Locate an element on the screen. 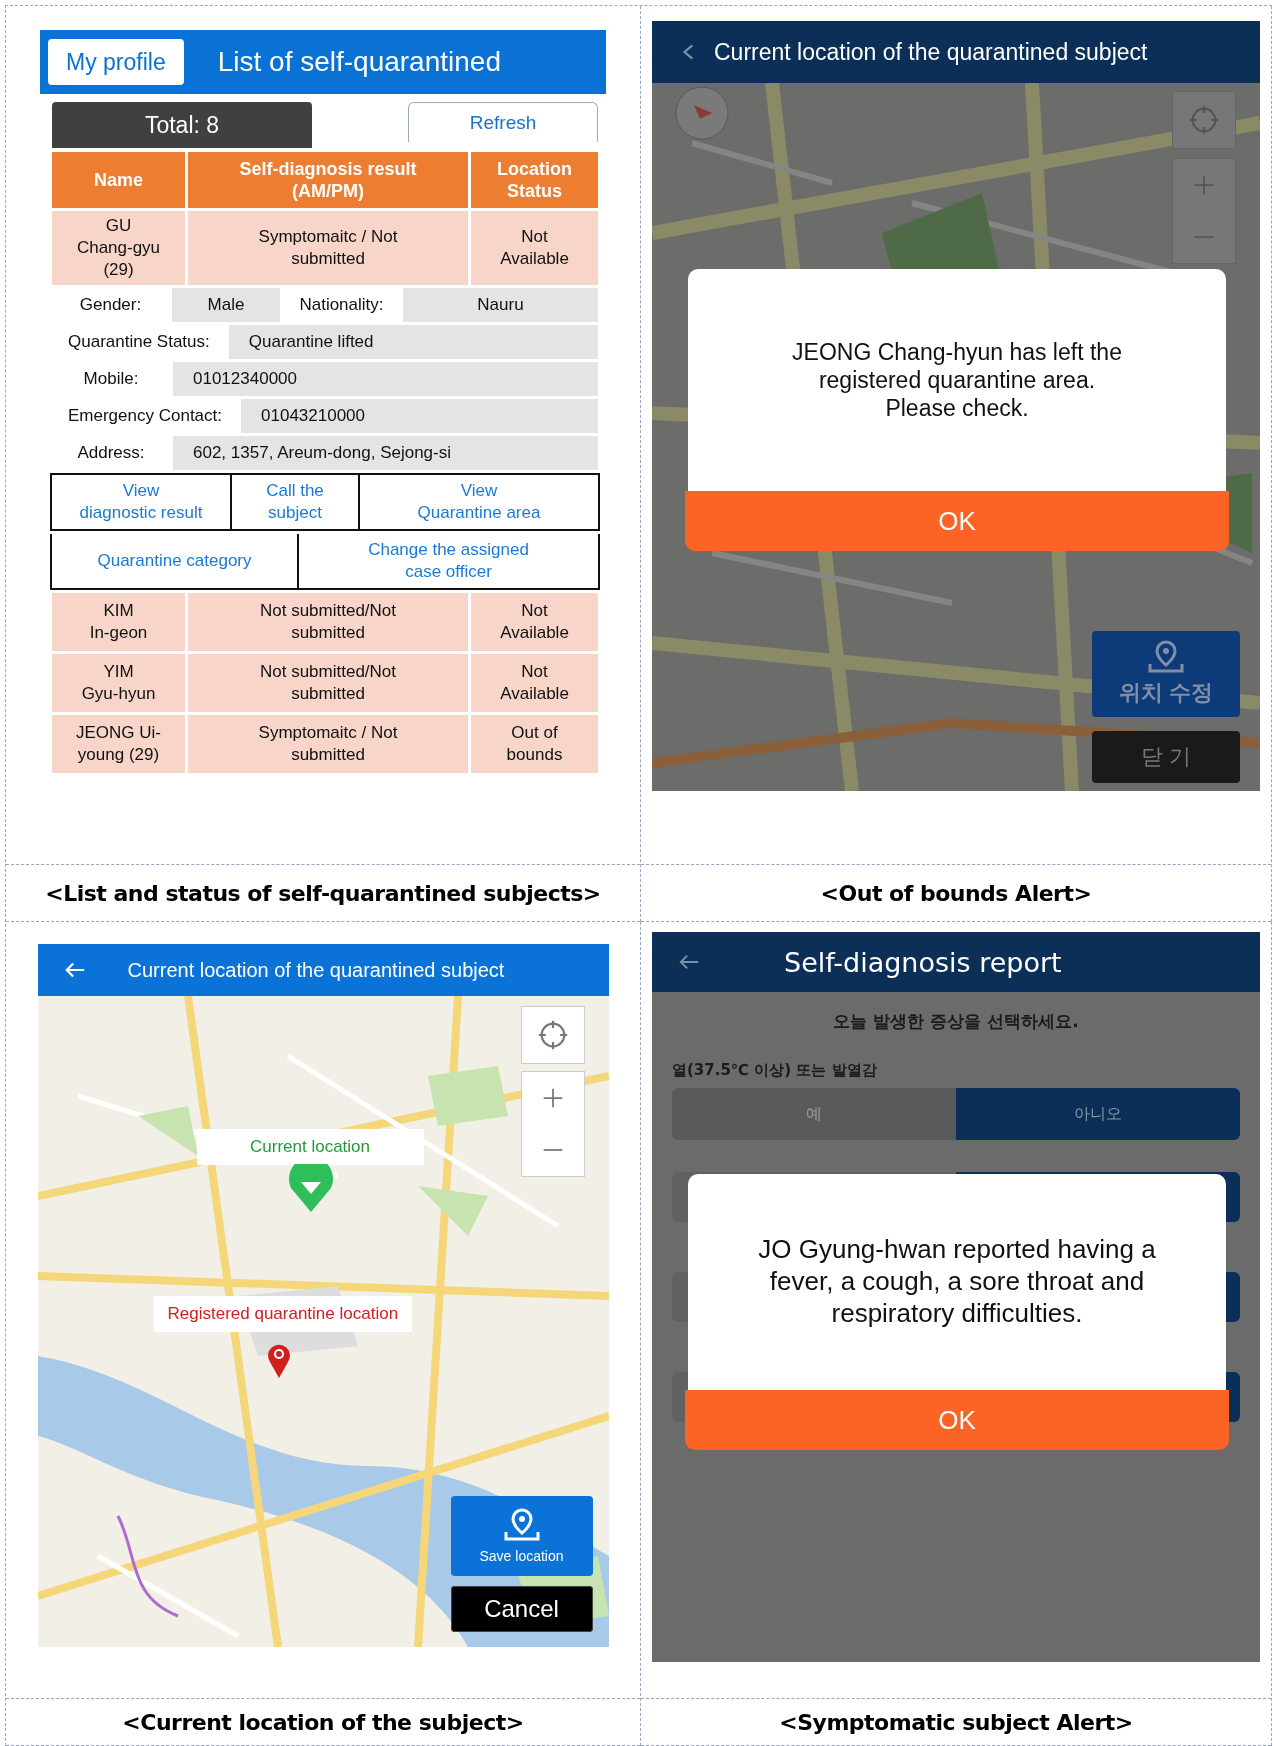 The image size is (1274, 1746). field-value: Male is located at coordinates (226, 305).